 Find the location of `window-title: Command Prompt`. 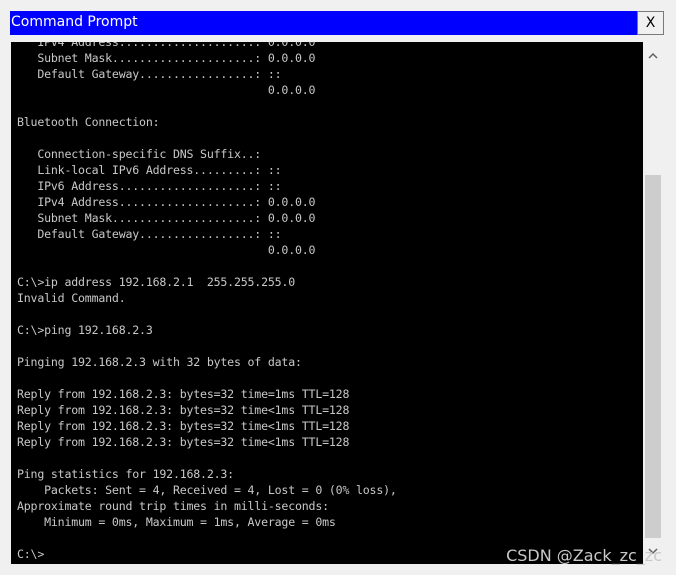

window-title: Command Prompt is located at coordinates (74, 22).